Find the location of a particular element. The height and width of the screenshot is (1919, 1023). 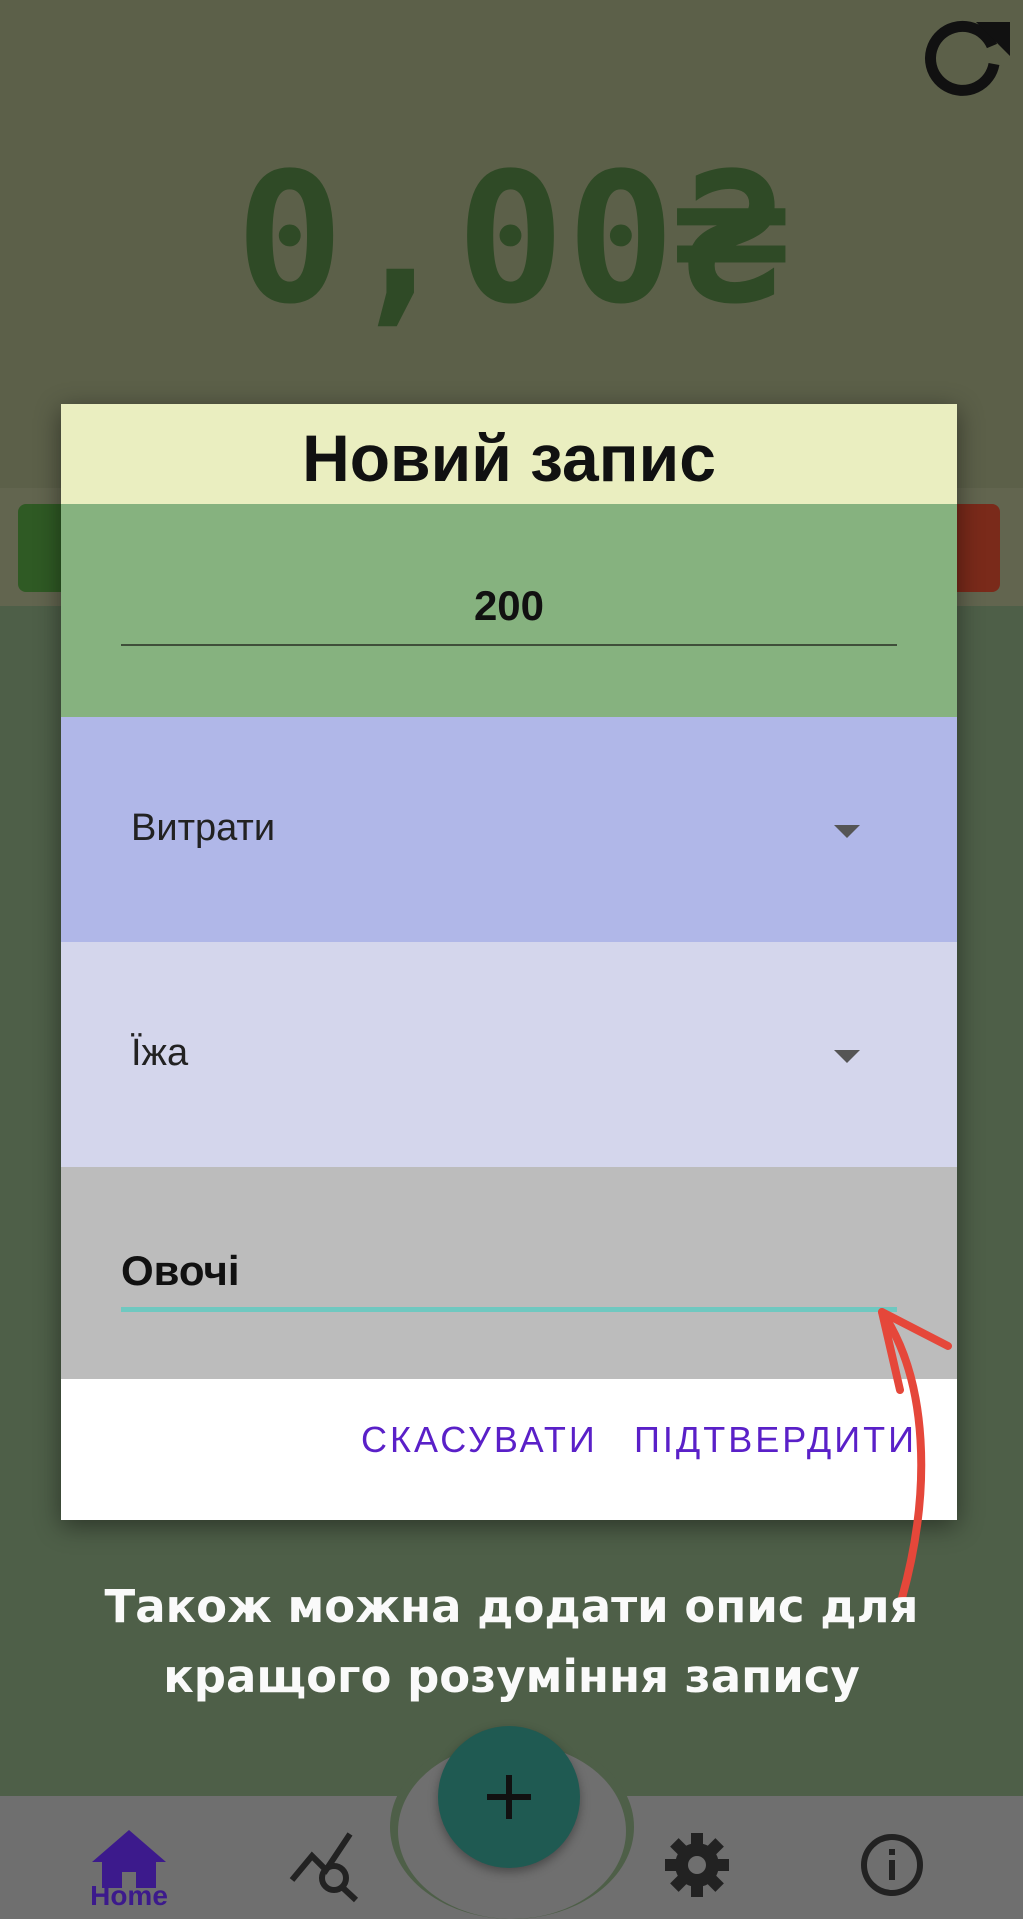

dialog-actions: СКАСУВАТИ ПІДТВЕРДИТИ is located at coordinates (509, 1449).